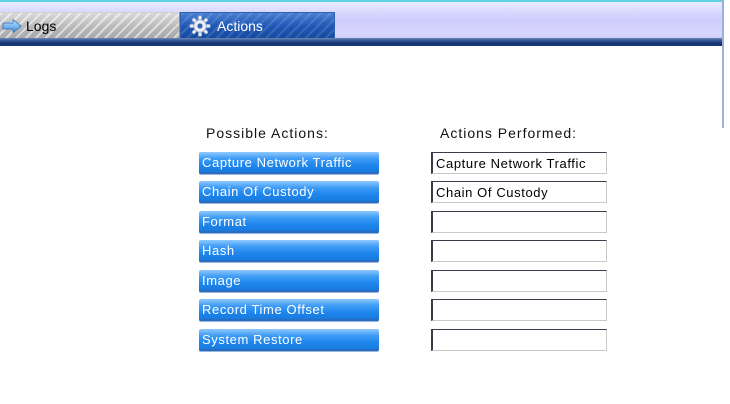 The height and width of the screenshot is (404, 730). What do you see at coordinates (519, 192) in the screenshot?
I see `performed-slot-2: Chain Of Custody` at bounding box center [519, 192].